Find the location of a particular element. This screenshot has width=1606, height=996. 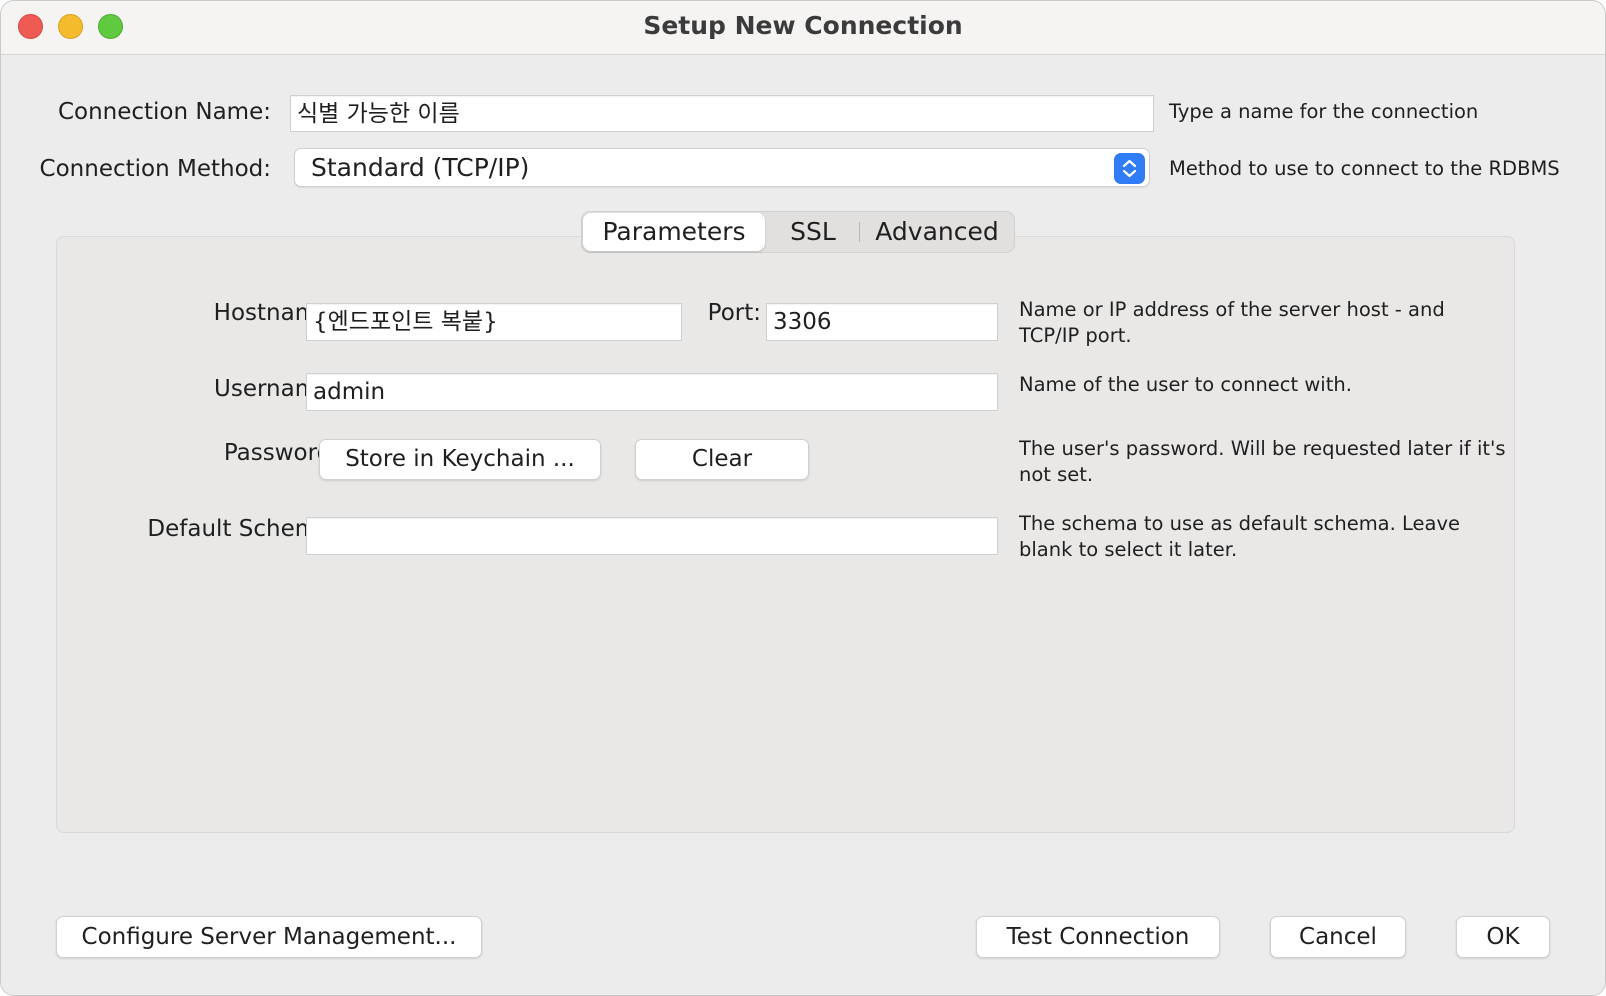

connection-method-select: Standard (TCP/IP) is located at coordinates (722, 167).